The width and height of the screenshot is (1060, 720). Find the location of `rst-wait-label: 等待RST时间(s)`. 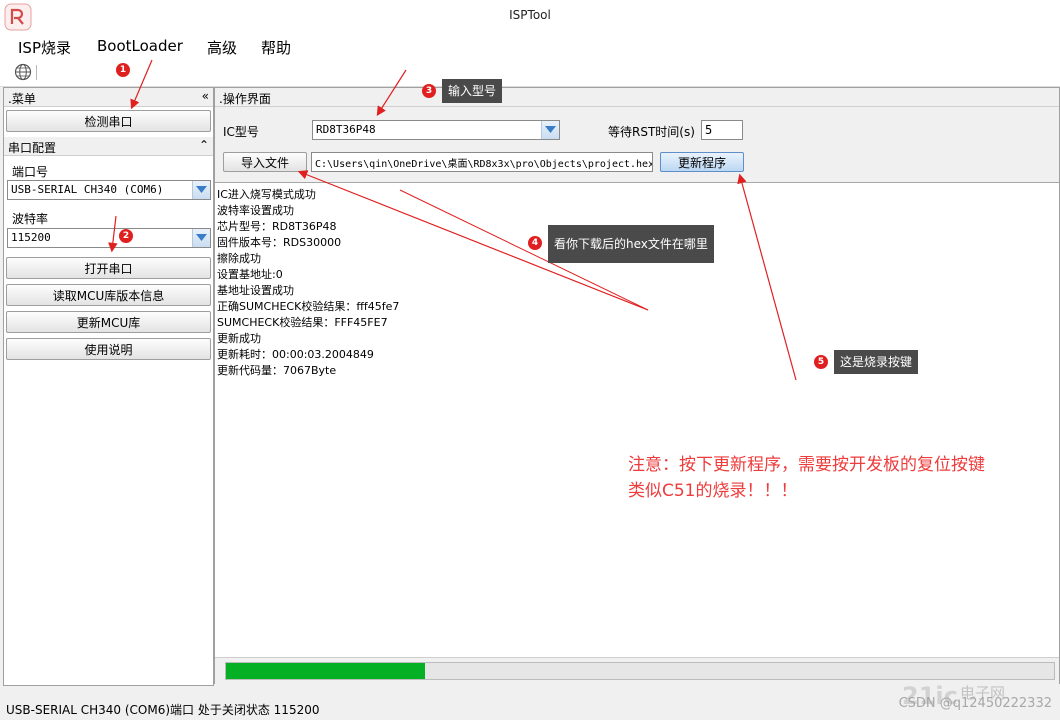

rst-wait-label: 等待RST时间(s) is located at coordinates (651, 132).